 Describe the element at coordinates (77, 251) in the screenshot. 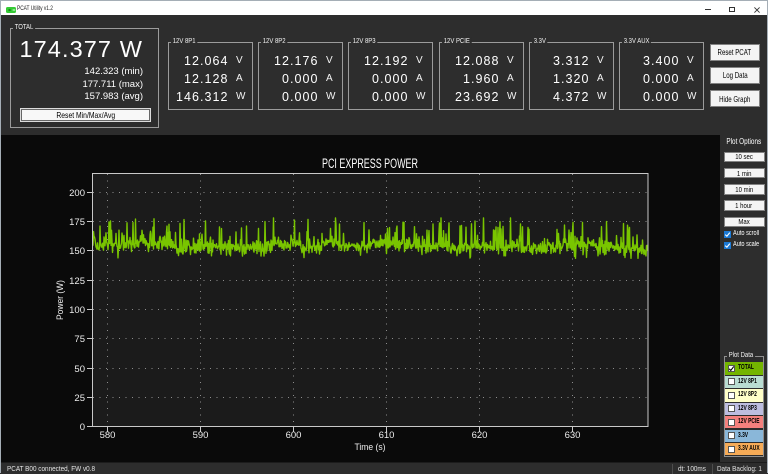

I see `svg-text: 150` at that location.